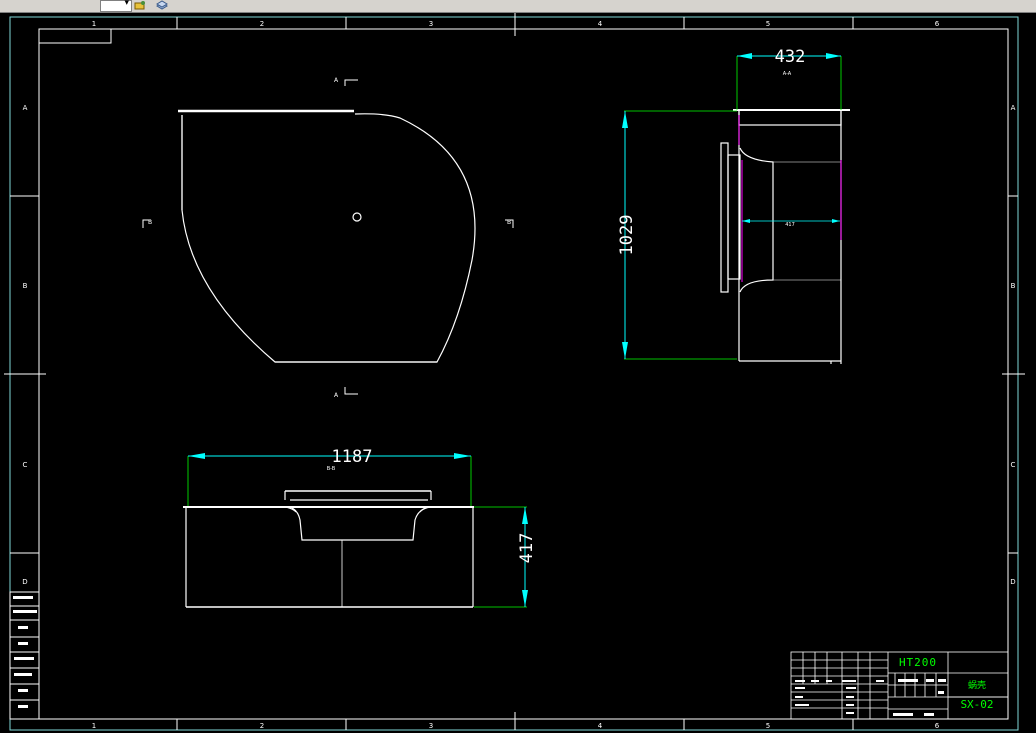 The width and height of the screenshot is (1036, 733). I want to click on top-view, so click(328, 549).